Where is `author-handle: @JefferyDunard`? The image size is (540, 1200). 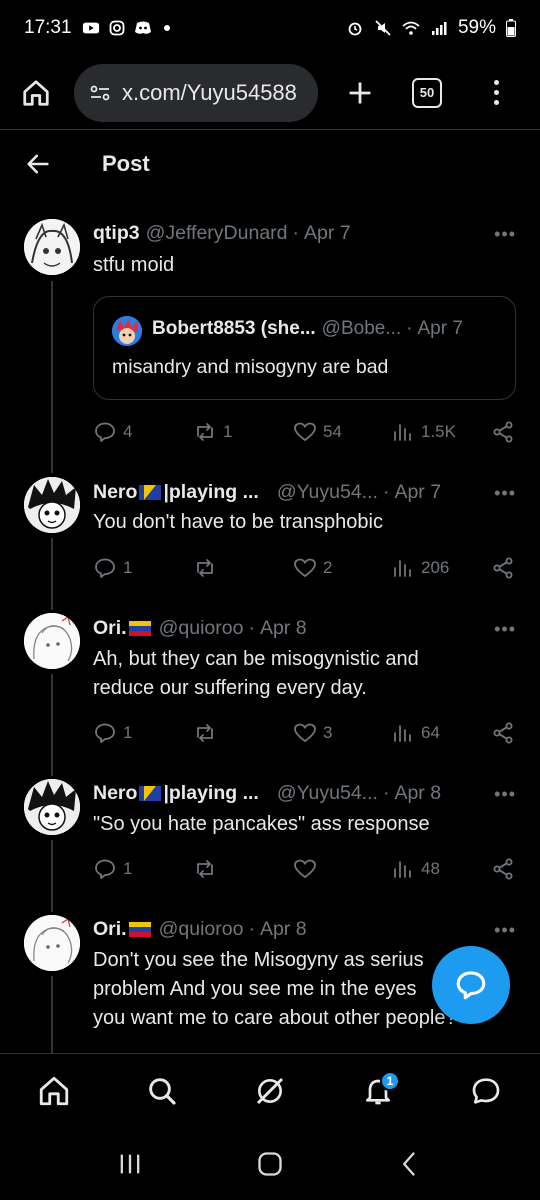
author-handle: @JefferyDunard is located at coordinates (217, 233).